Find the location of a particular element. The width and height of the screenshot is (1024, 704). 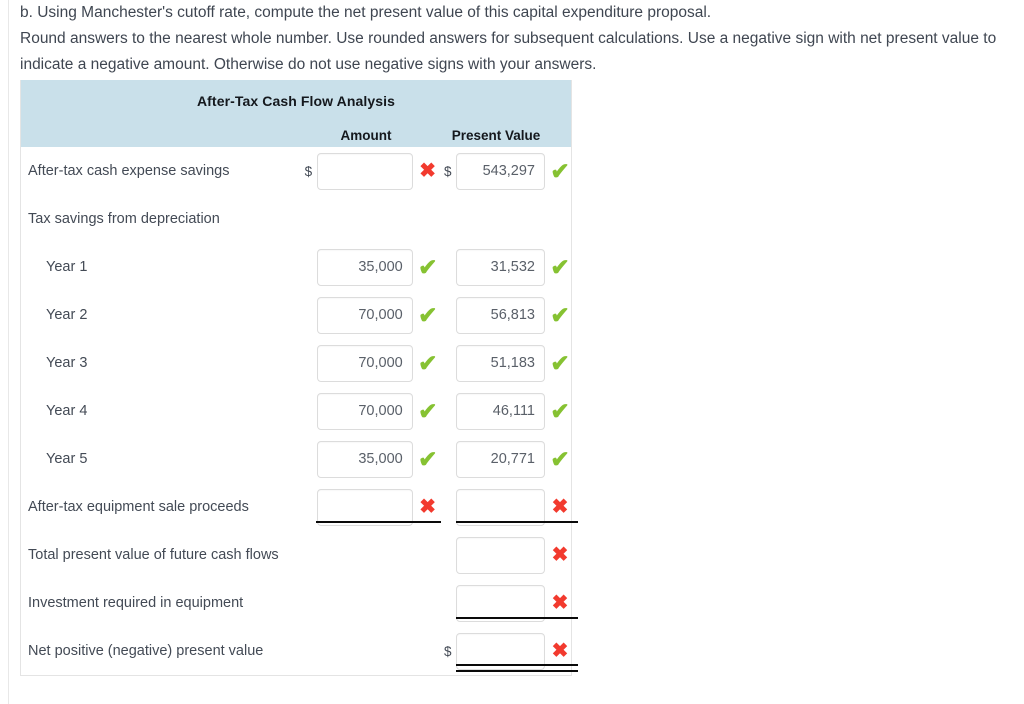

table-row: Year 4 $70,000✔$46,111✔ is located at coordinates (296, 411).